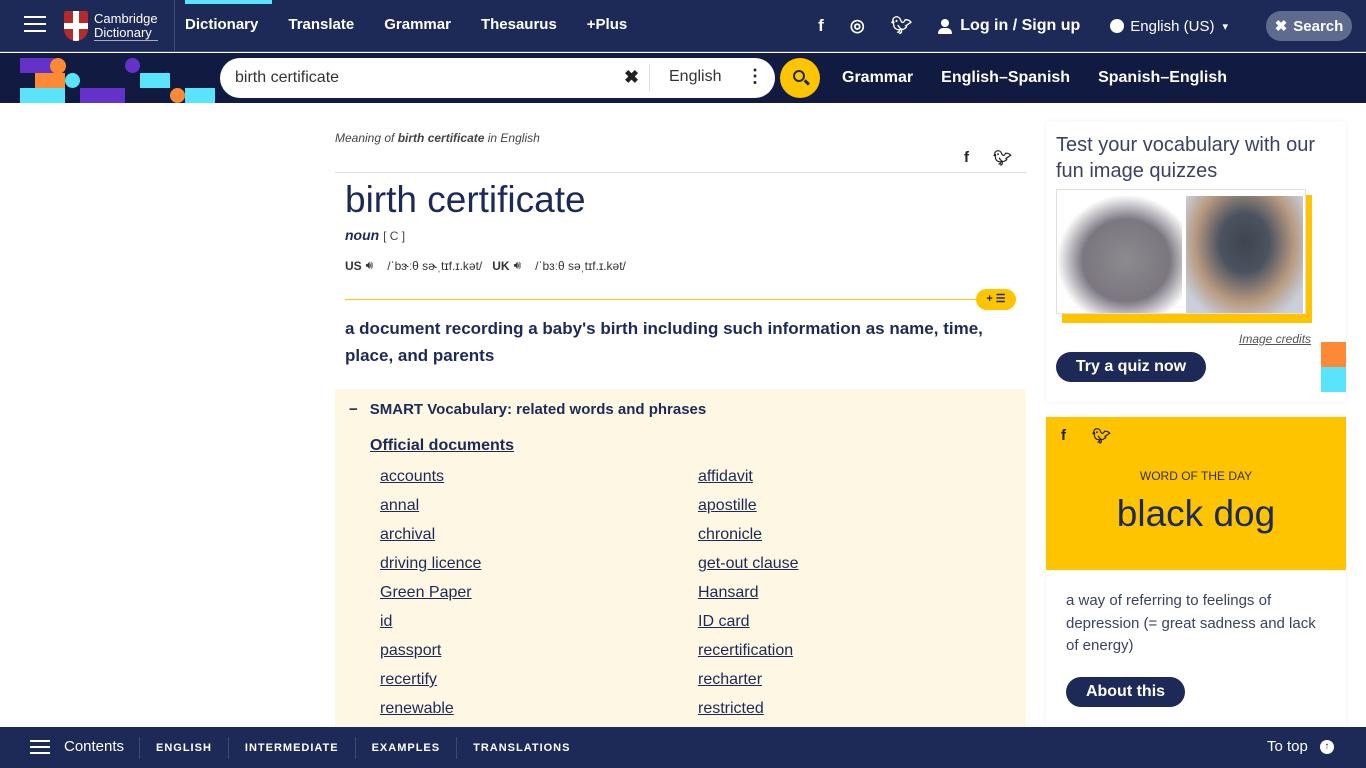  What do you see at coordinates (519, 26) in the screenshot?
I see `nav-thesaurus: Thesaurus` at bounding box center [519, 26].